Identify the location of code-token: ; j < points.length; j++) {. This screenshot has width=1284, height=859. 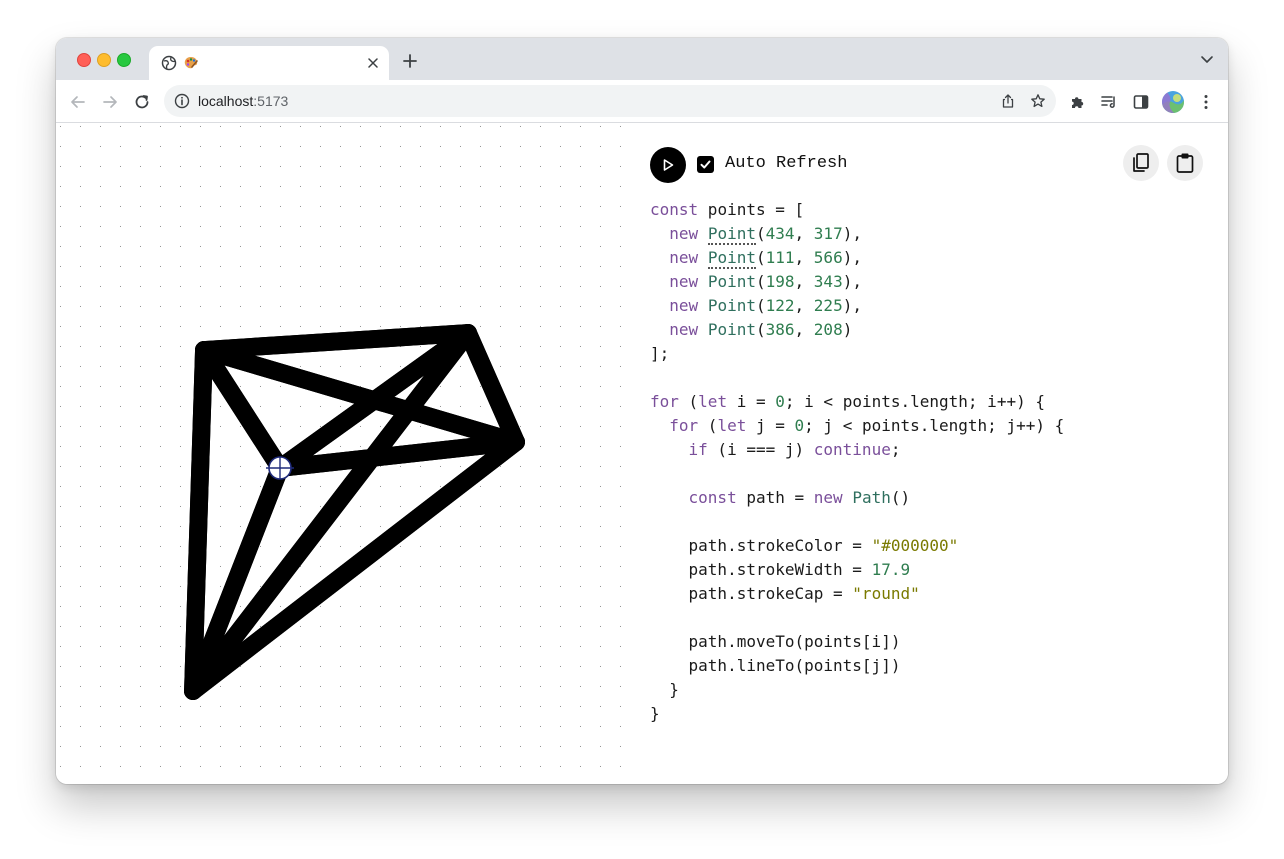
(934, 425).